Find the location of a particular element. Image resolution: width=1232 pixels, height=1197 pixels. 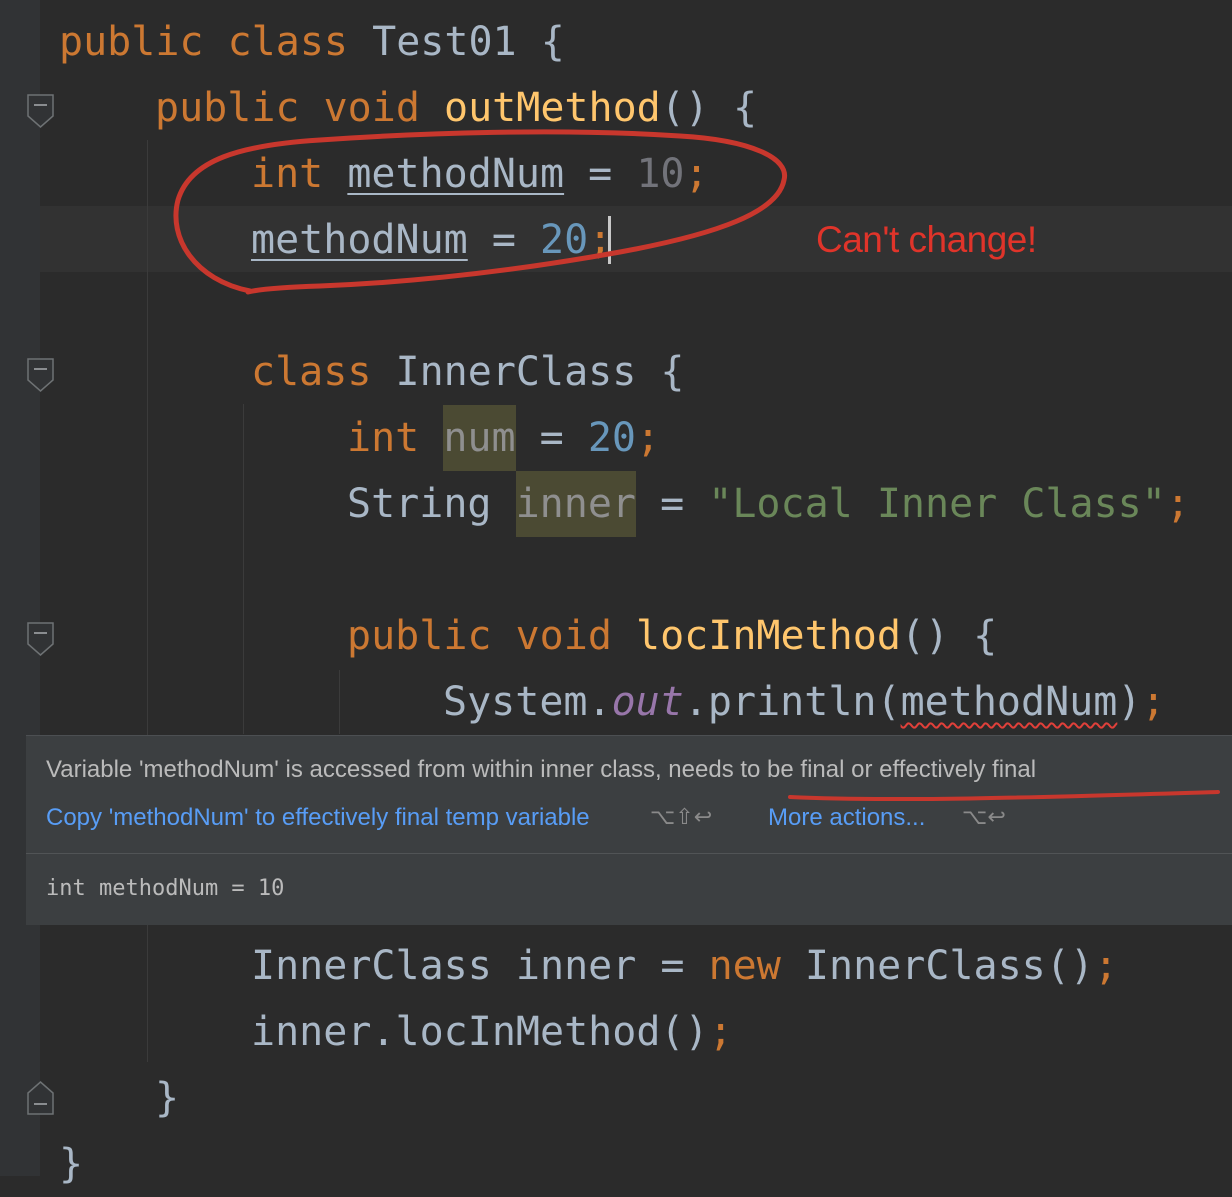

code-line-close-class: } is located at coordinates (71, 1164).